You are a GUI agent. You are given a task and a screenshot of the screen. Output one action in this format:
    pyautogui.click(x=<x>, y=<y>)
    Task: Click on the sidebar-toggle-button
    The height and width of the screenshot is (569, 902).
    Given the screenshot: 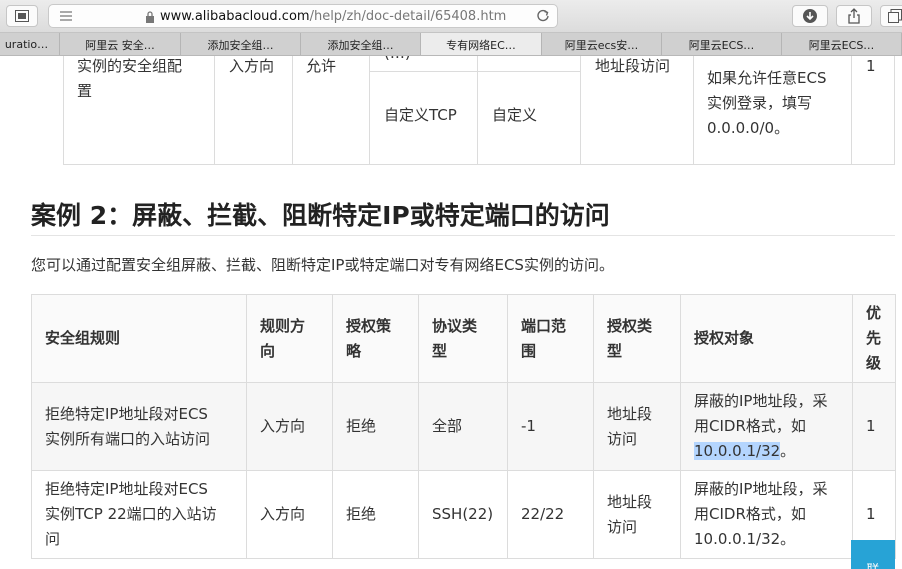 What is the action you would take?
    pyautogui.click(x=22, y=16)
    